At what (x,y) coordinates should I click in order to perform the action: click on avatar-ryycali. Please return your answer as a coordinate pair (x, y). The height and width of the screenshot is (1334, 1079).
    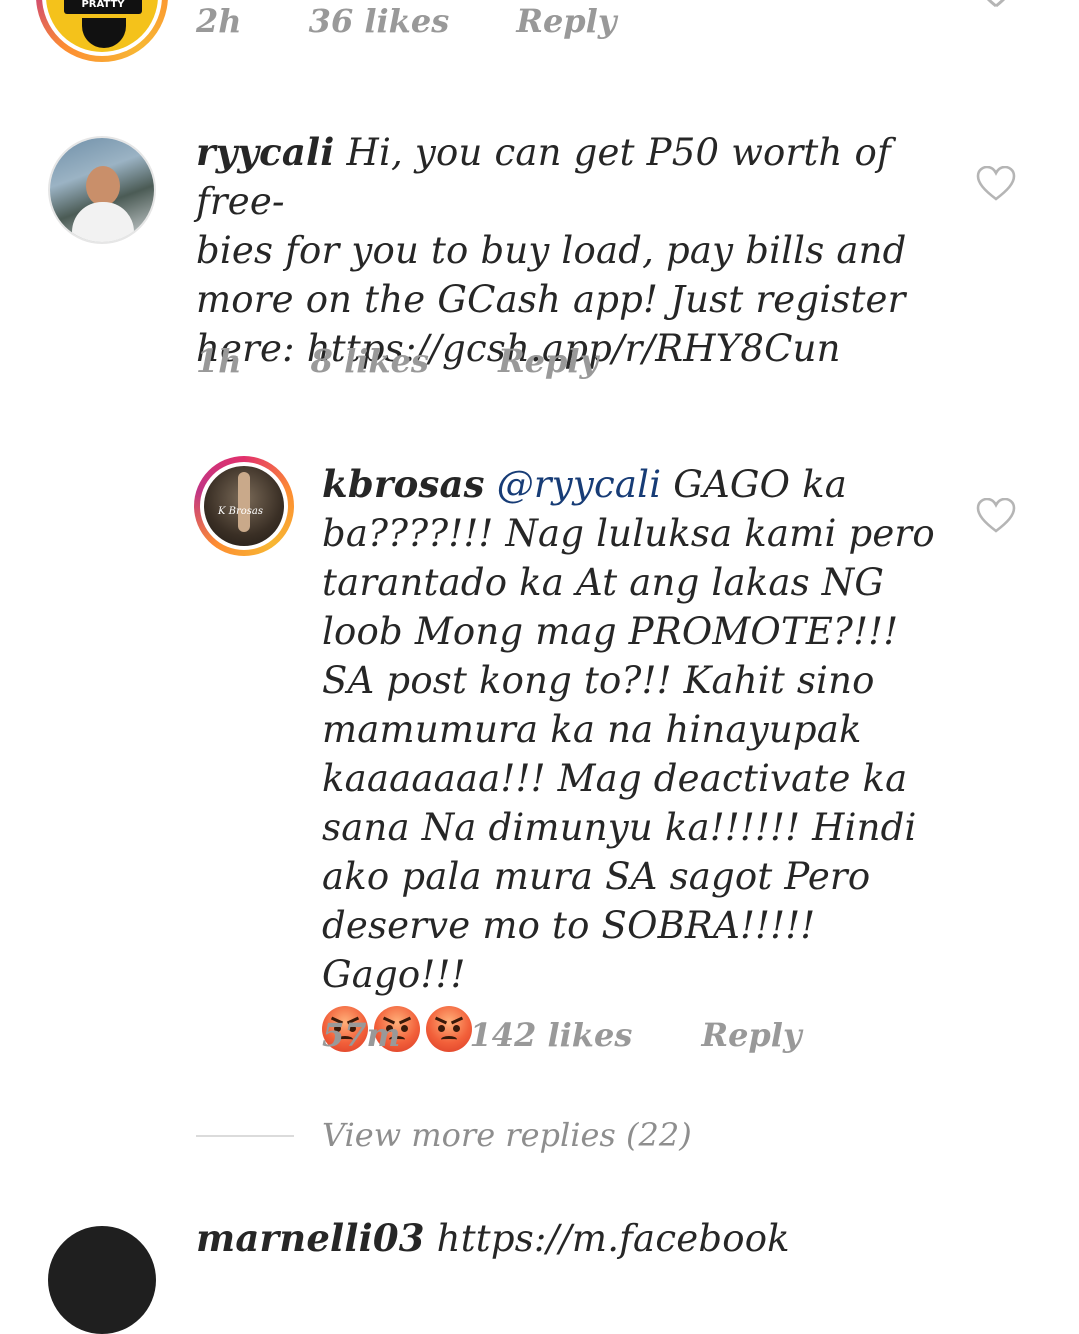
    Looking at the image, I should click on (102, 190).